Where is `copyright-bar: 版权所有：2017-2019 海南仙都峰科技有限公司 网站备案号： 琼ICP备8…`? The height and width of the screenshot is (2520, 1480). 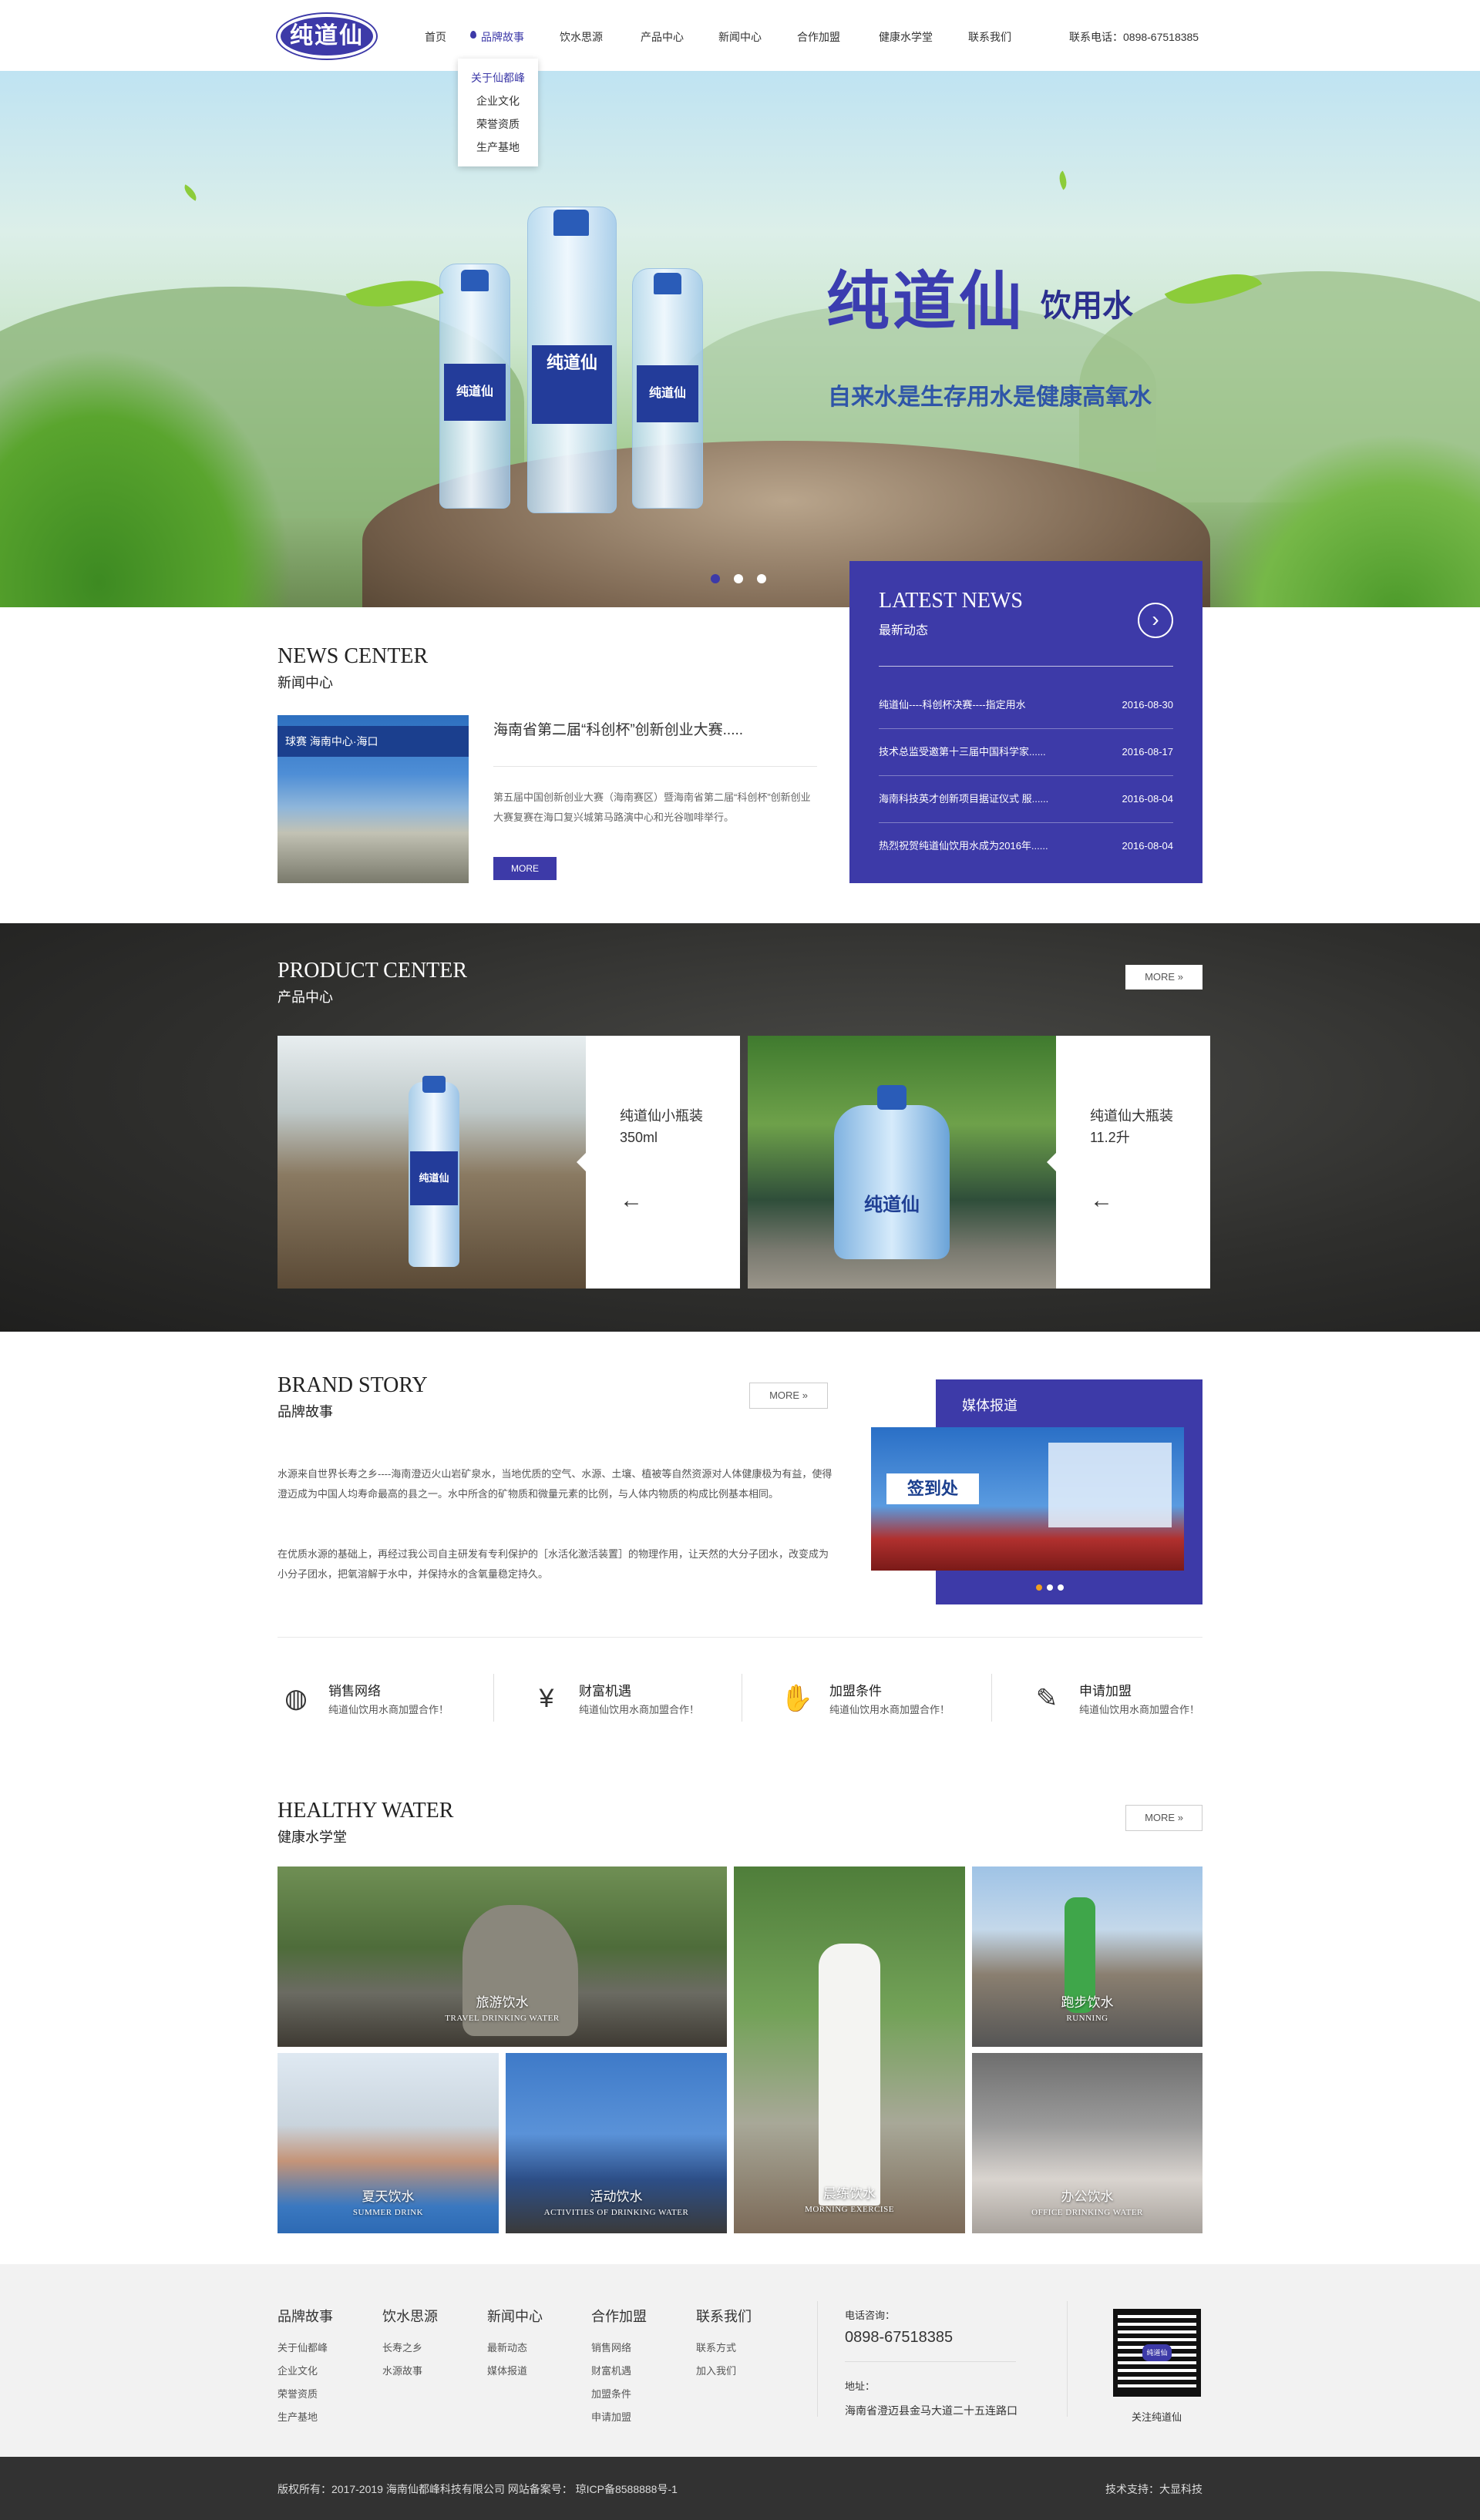 copyright-bar: 版权所有：2017-2019 海南仙都峰科技有限公司 网站备案号： 琼ICP备8… is located at coordinates (740, 2488).